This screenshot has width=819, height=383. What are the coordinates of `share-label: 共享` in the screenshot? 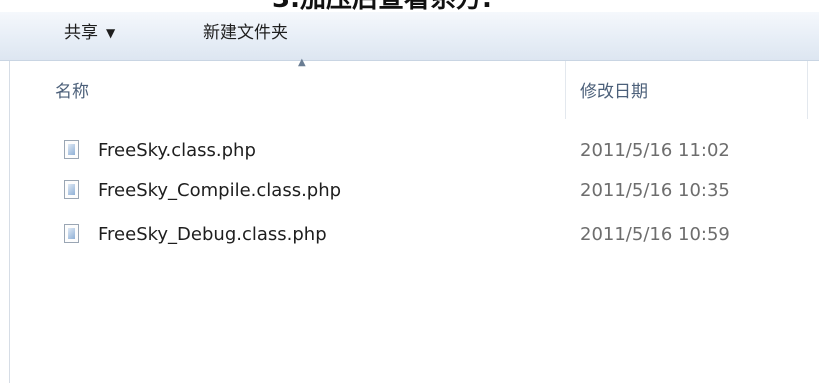 It's located at (81, 33).